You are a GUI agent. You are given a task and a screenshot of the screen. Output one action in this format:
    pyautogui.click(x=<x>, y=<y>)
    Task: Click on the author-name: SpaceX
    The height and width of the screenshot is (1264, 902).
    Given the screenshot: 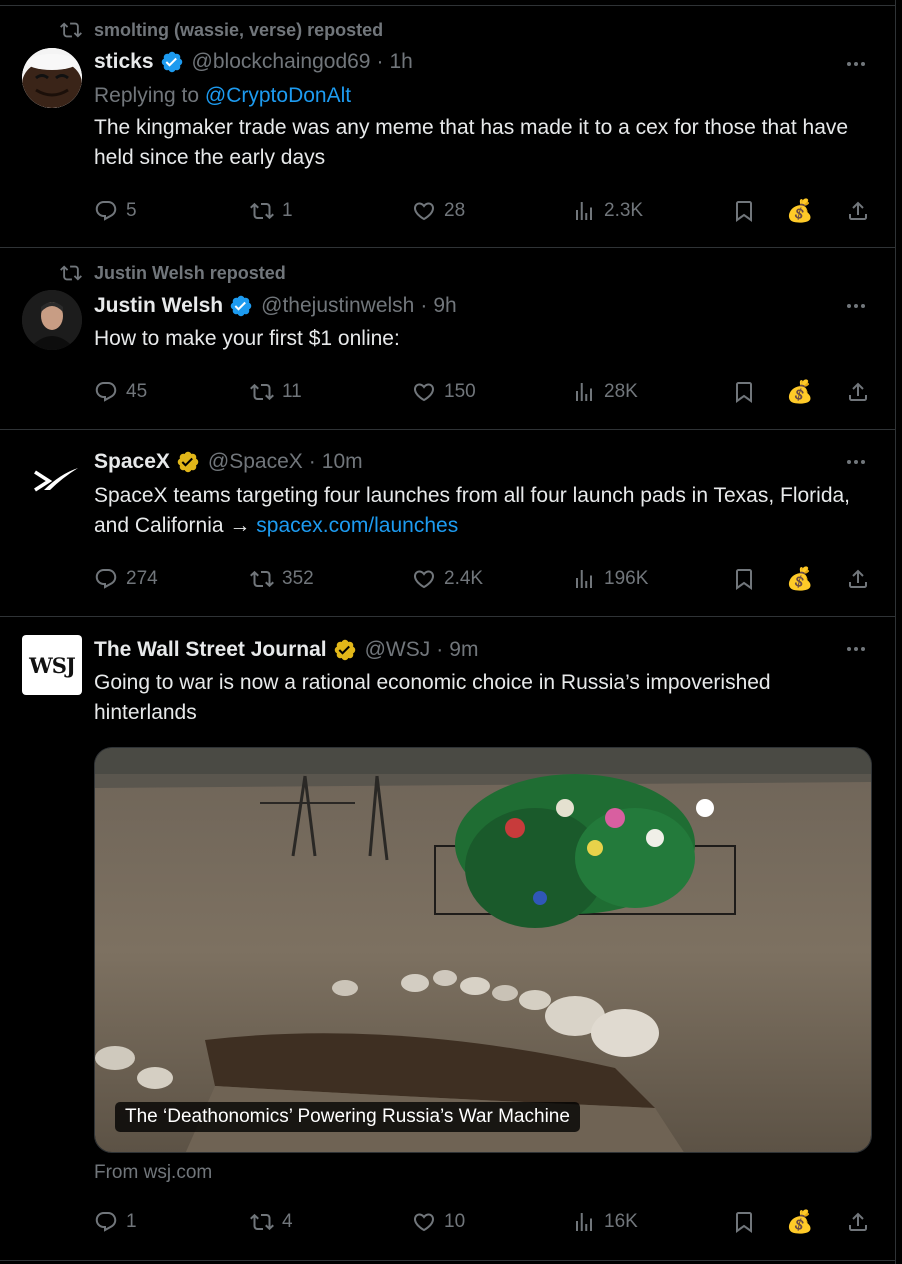 What is the action you would take?
    pyautogui.click(x=132, y=462)
    